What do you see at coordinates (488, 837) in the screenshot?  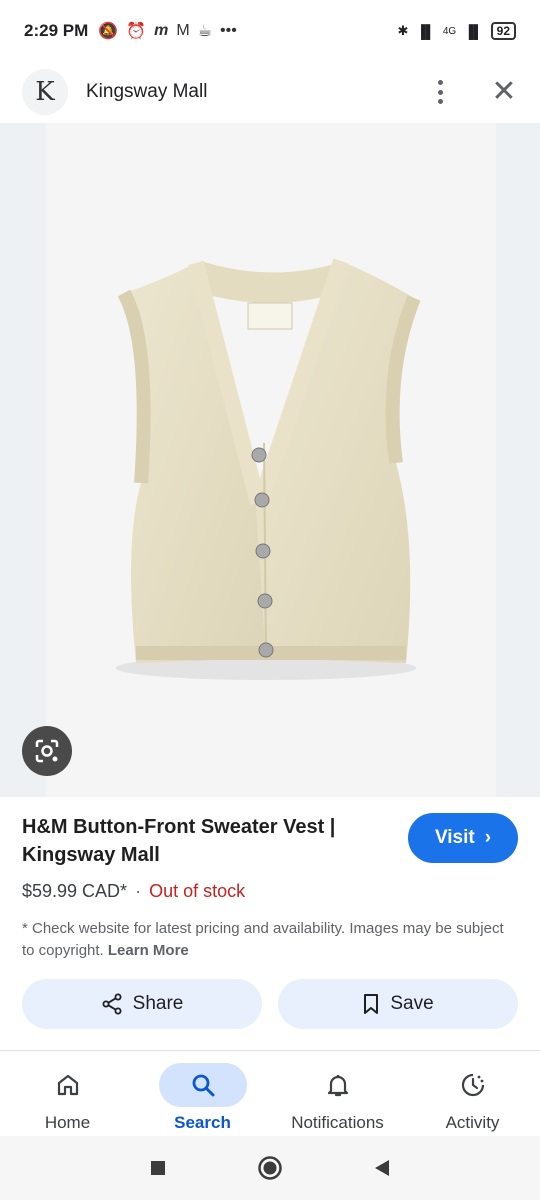 I see `chevron-right-icon: ›` at bounding box center [488, 837].